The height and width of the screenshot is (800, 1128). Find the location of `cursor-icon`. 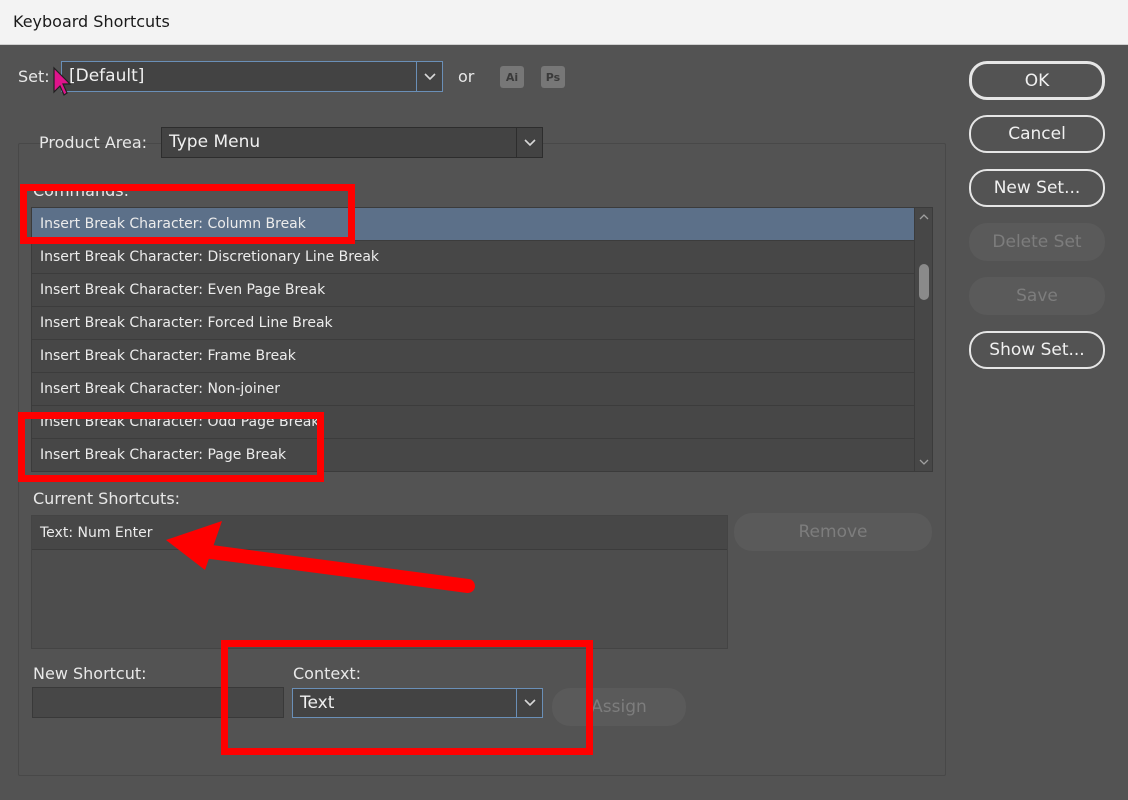

cursor-icon is located at coordinates (62, 81).